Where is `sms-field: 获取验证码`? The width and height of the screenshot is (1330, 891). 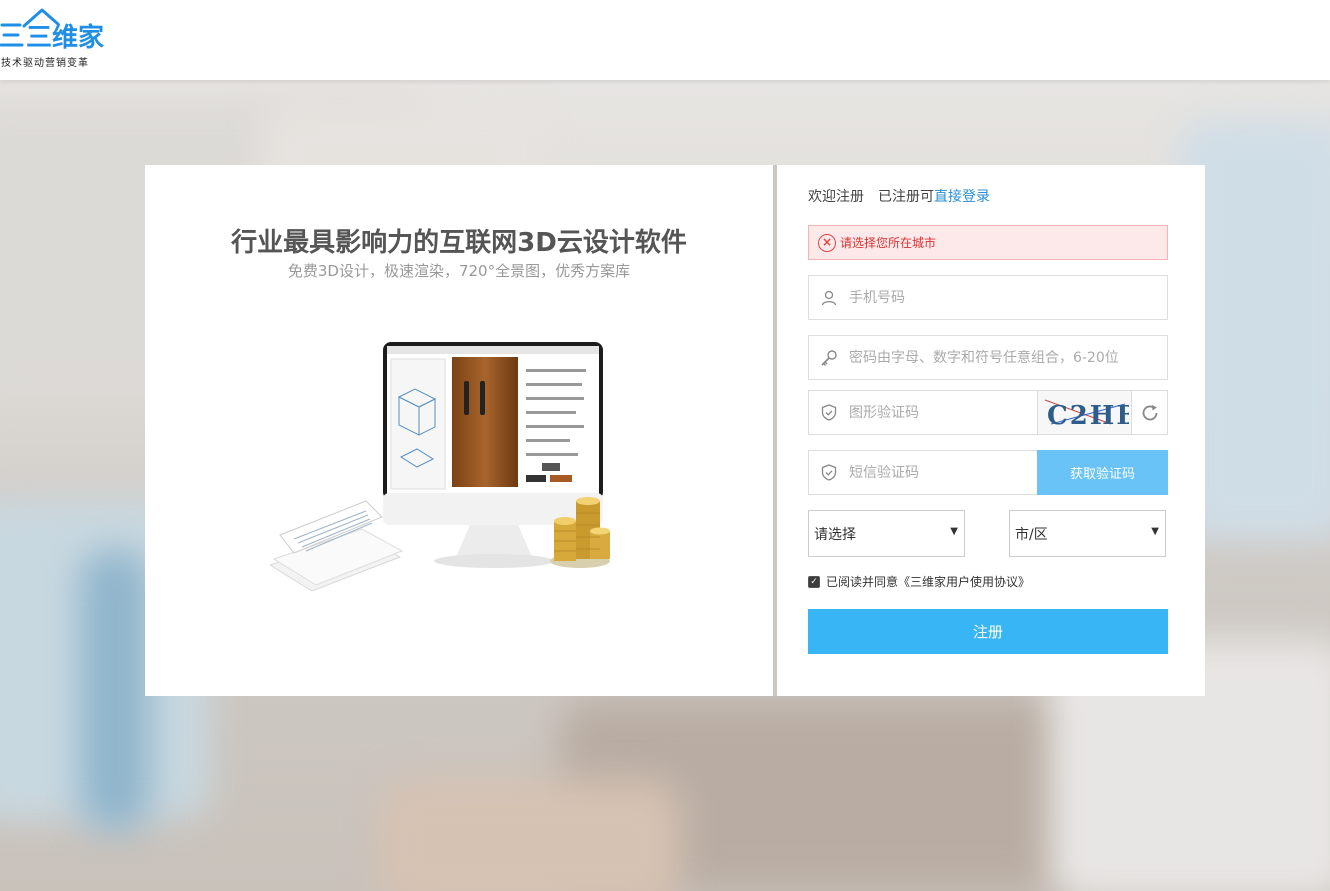 sms-field: 获取验证码 is located at coordinates (988, 472).